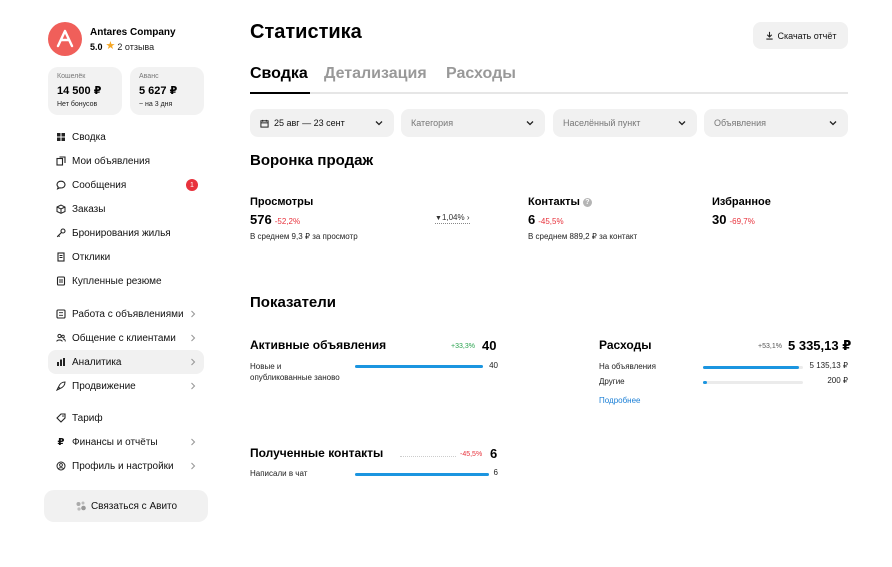  What do you see at coordinates (61, 281) in the screenshot?
I see `resume-icon` at bounding box center [61, 281].